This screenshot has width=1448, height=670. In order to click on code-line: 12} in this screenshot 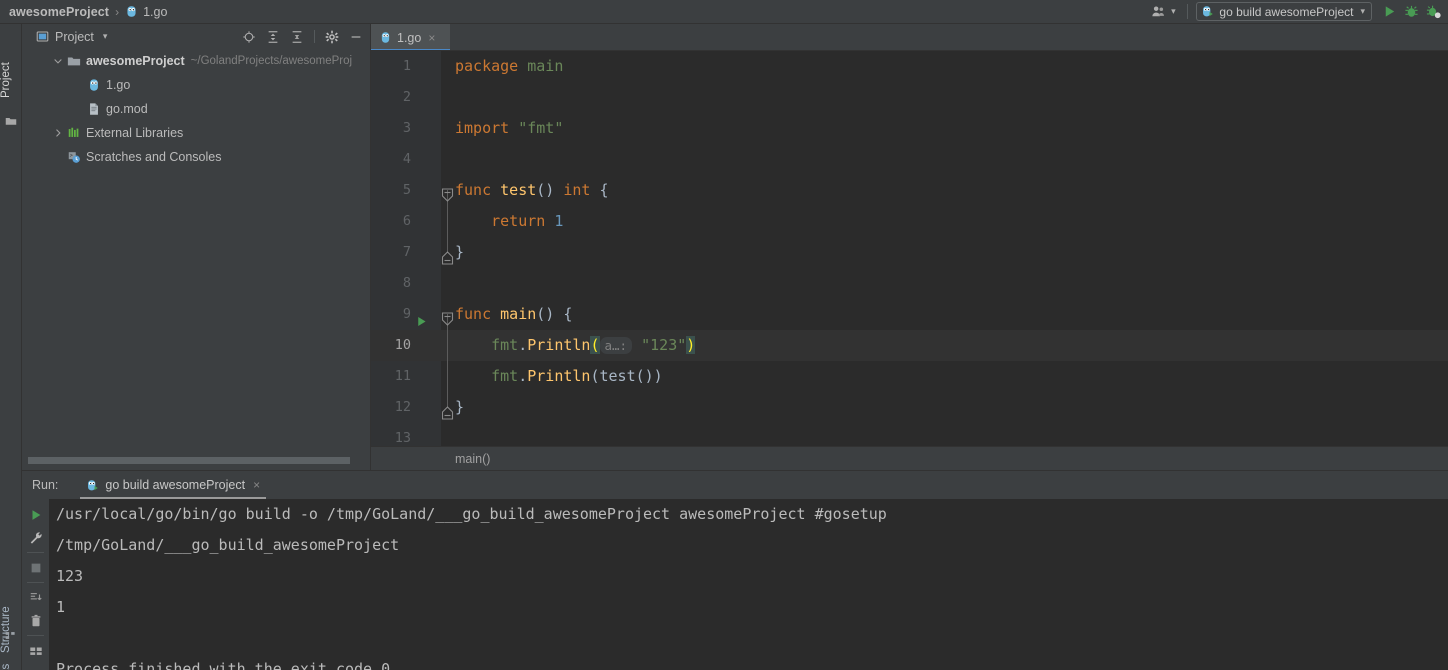, I will do `click(909, 407)`.